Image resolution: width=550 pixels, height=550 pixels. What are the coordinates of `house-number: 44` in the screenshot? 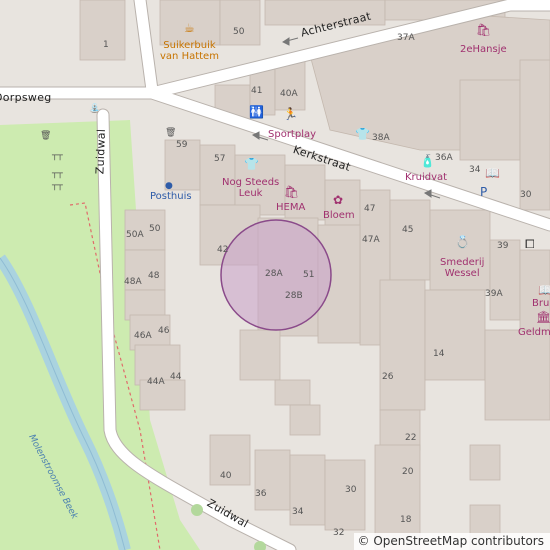 It's located at (176, 377).